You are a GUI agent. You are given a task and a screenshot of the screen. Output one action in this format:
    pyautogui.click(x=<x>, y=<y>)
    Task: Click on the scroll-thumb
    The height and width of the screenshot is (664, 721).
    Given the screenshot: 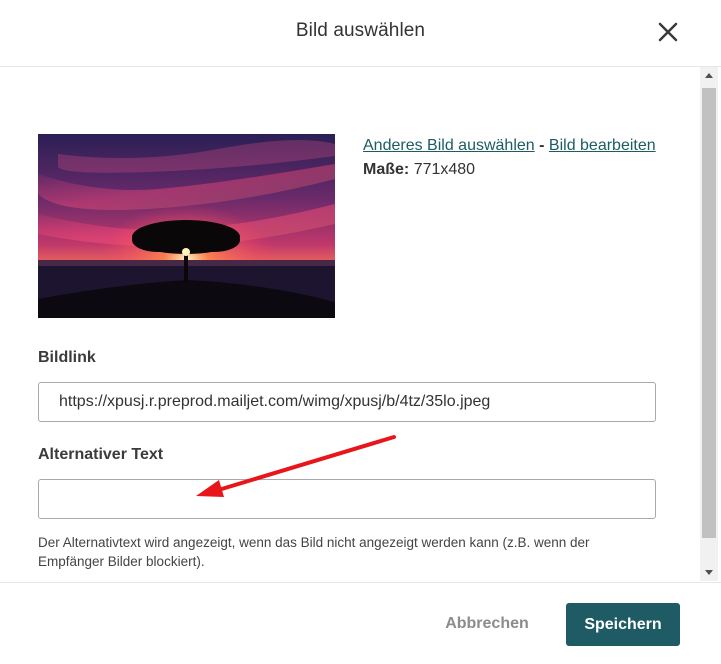 What is the action you would take?
    pyautogui.click(x=709, y=313)
    